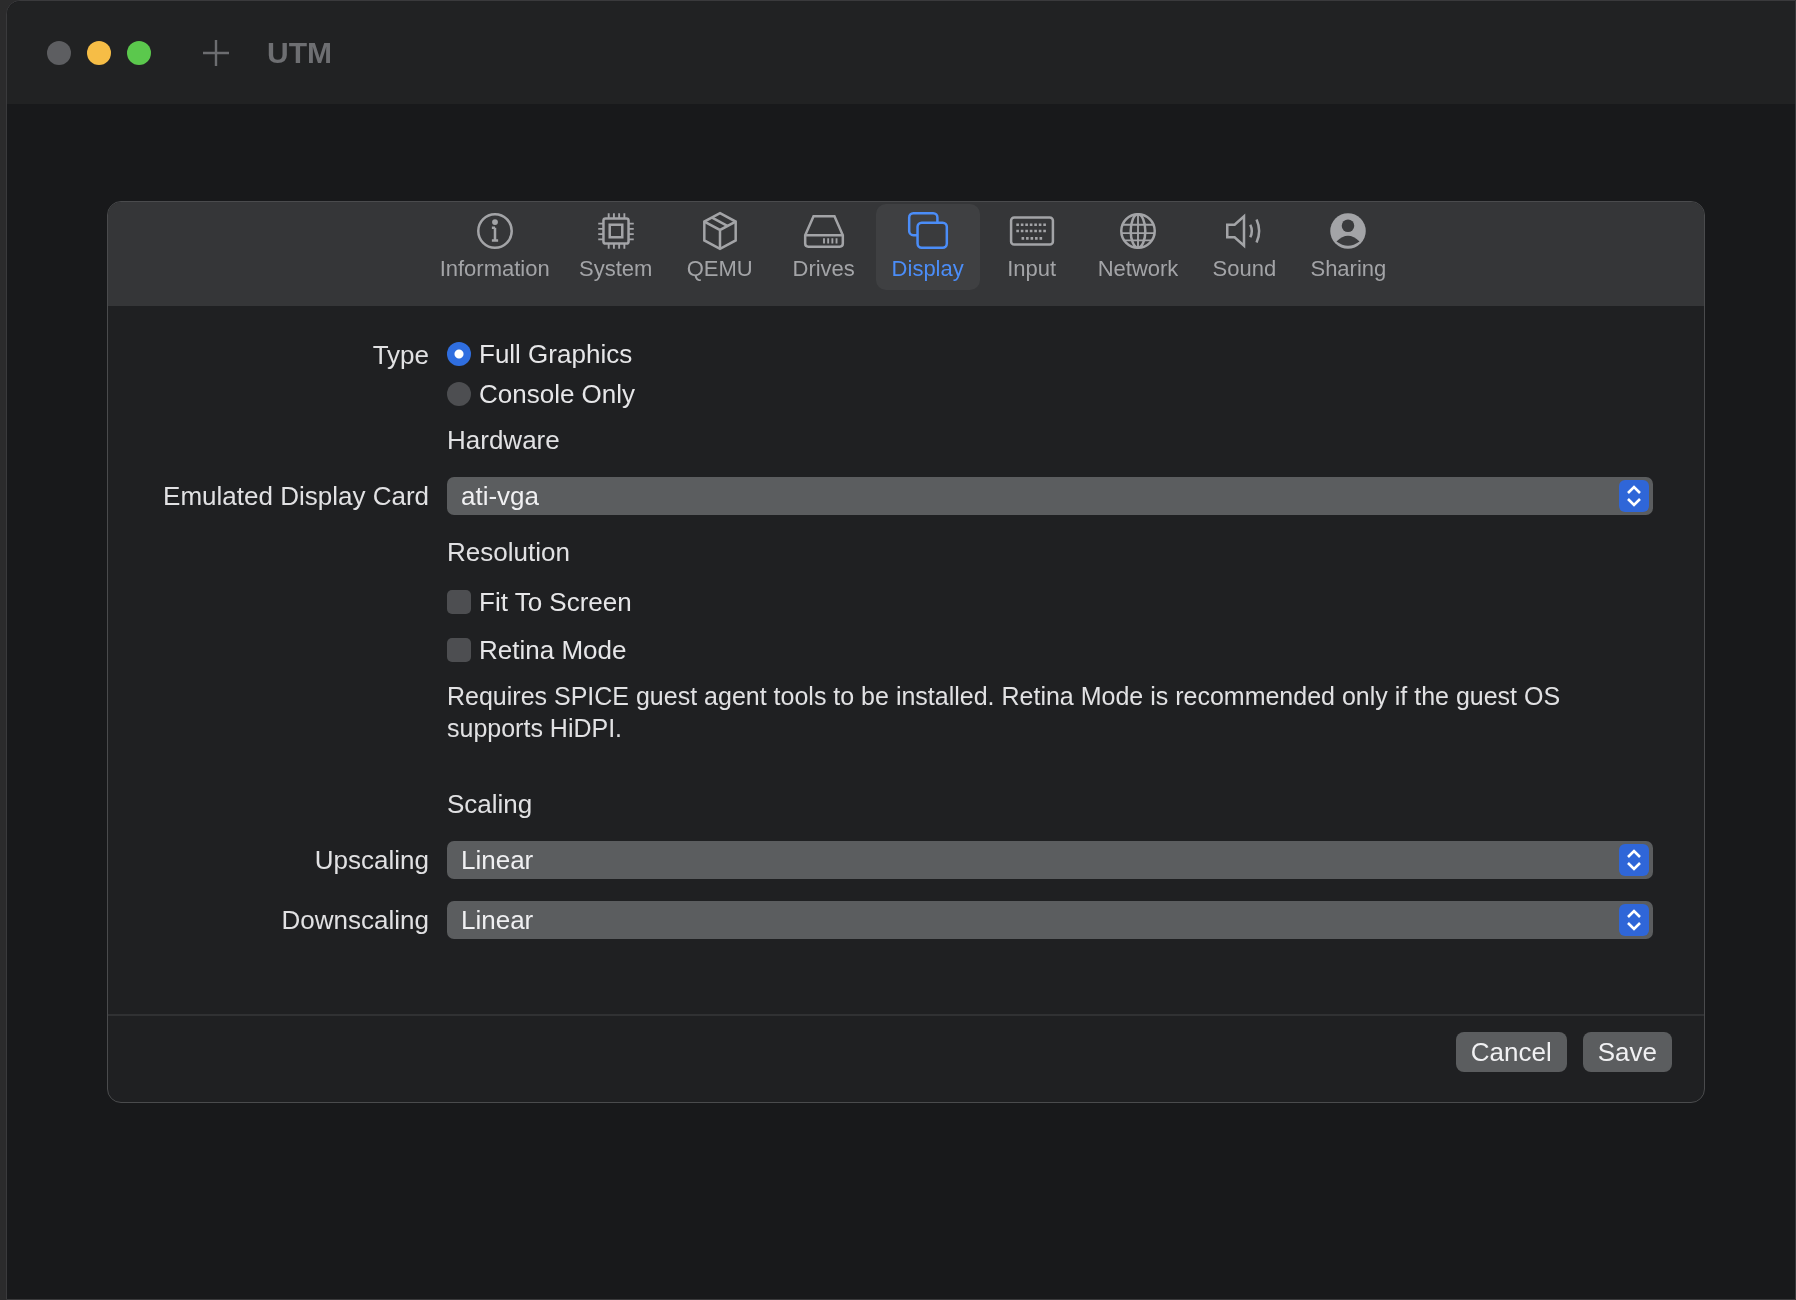 Image resolution: width=1796 pixels, height=1300 pixels. Describe the element at coordinates (508, 552) in the screenshot. I see `section-heading: Resolution` at that location.